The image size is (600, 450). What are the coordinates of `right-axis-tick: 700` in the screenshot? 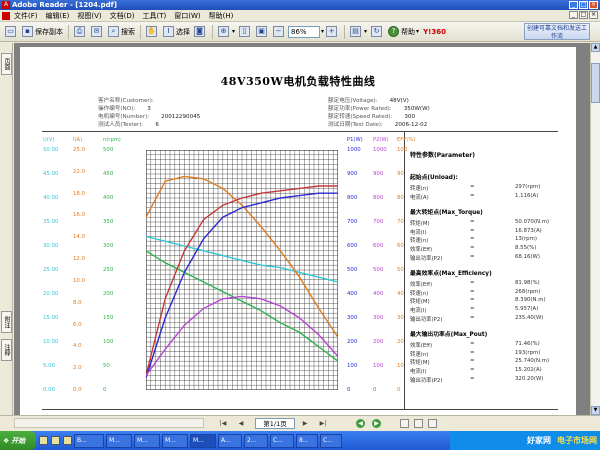 It's located at (378, 222).